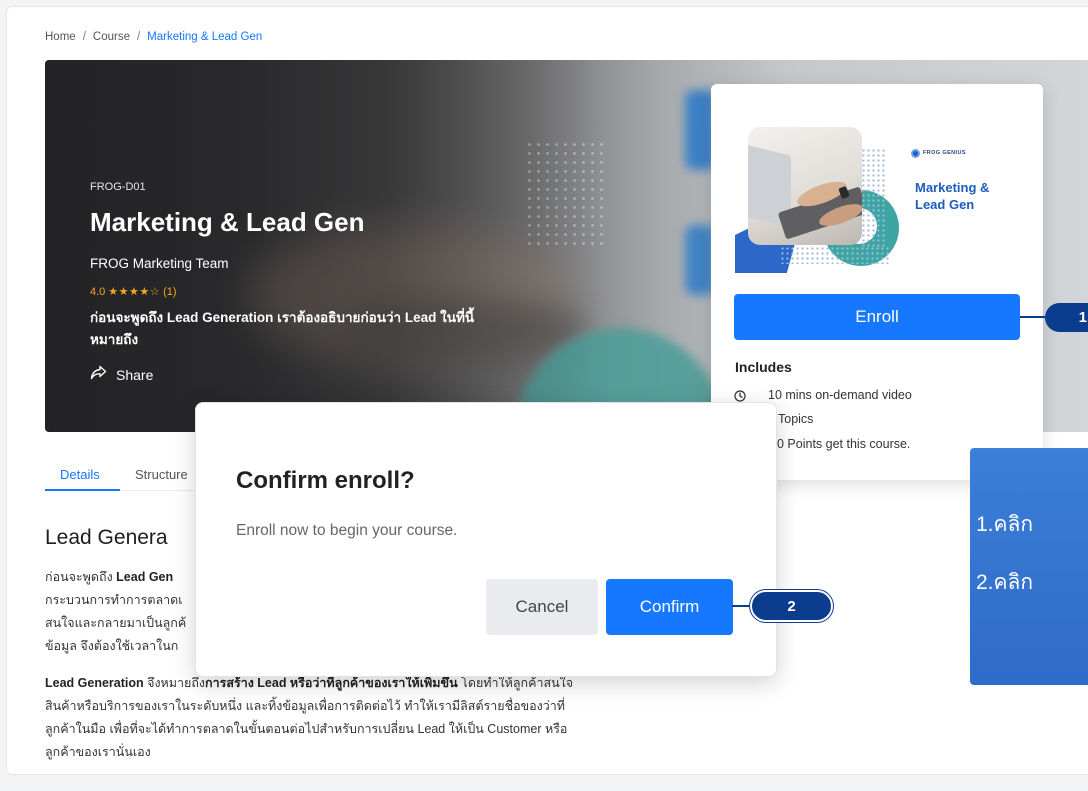  What do you see at coordinates (325, 480) in the screenshot?
I see `dialog-title: Confirm enroll?` at bounding box center [325, 480].